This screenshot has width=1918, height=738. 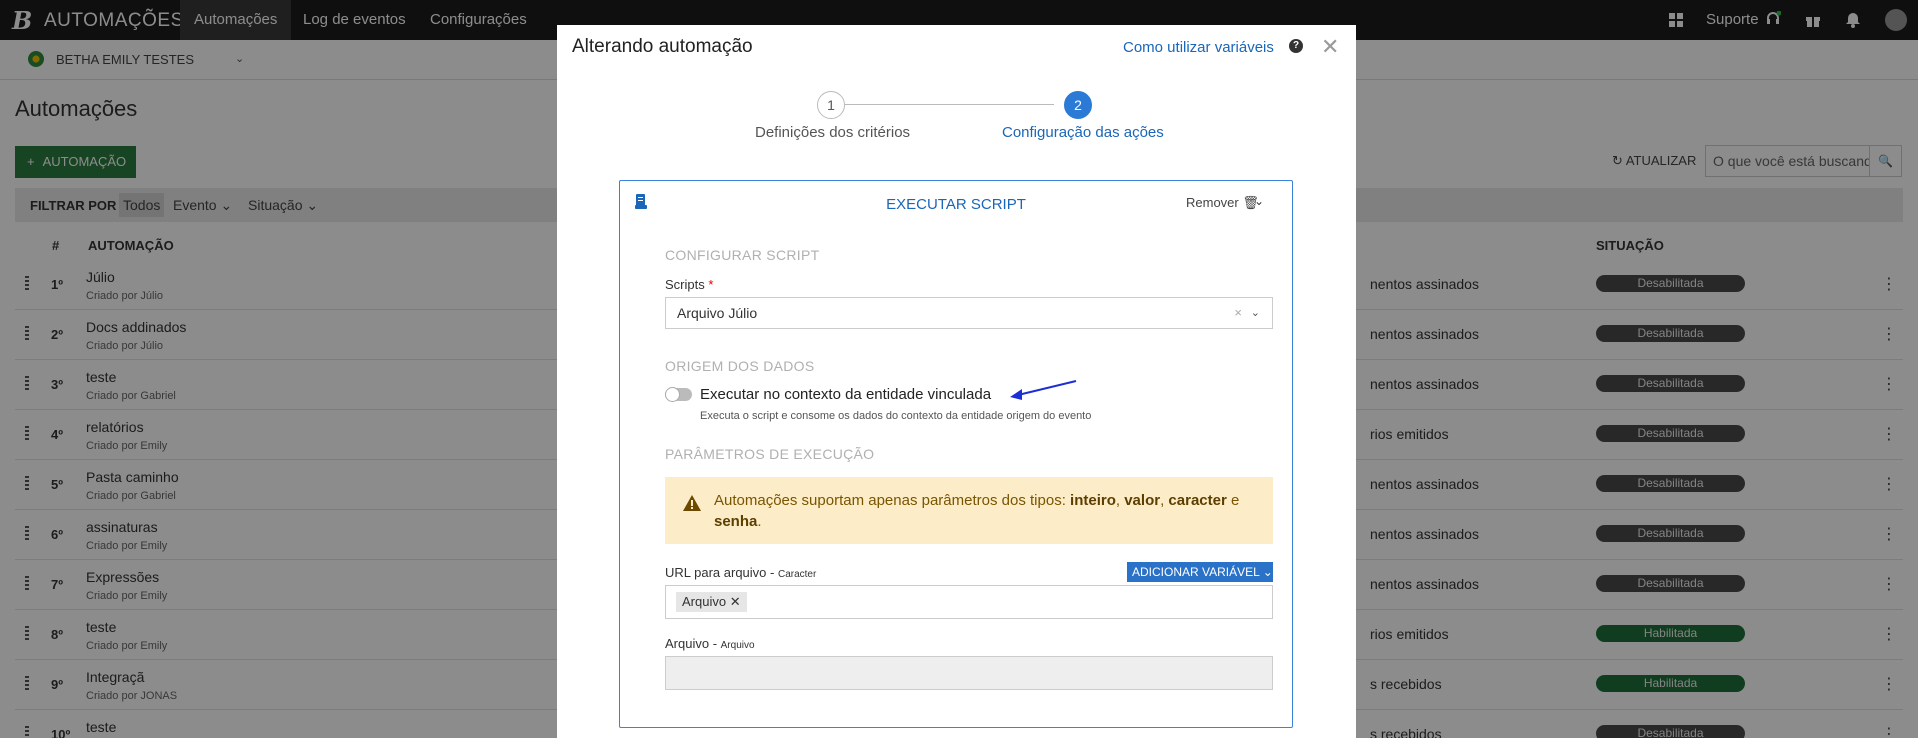 What do you see at coordinates (1093, 500) in the screenshot?
I see `type-inteiro: inteiro` at bounding box center [1093, 500].